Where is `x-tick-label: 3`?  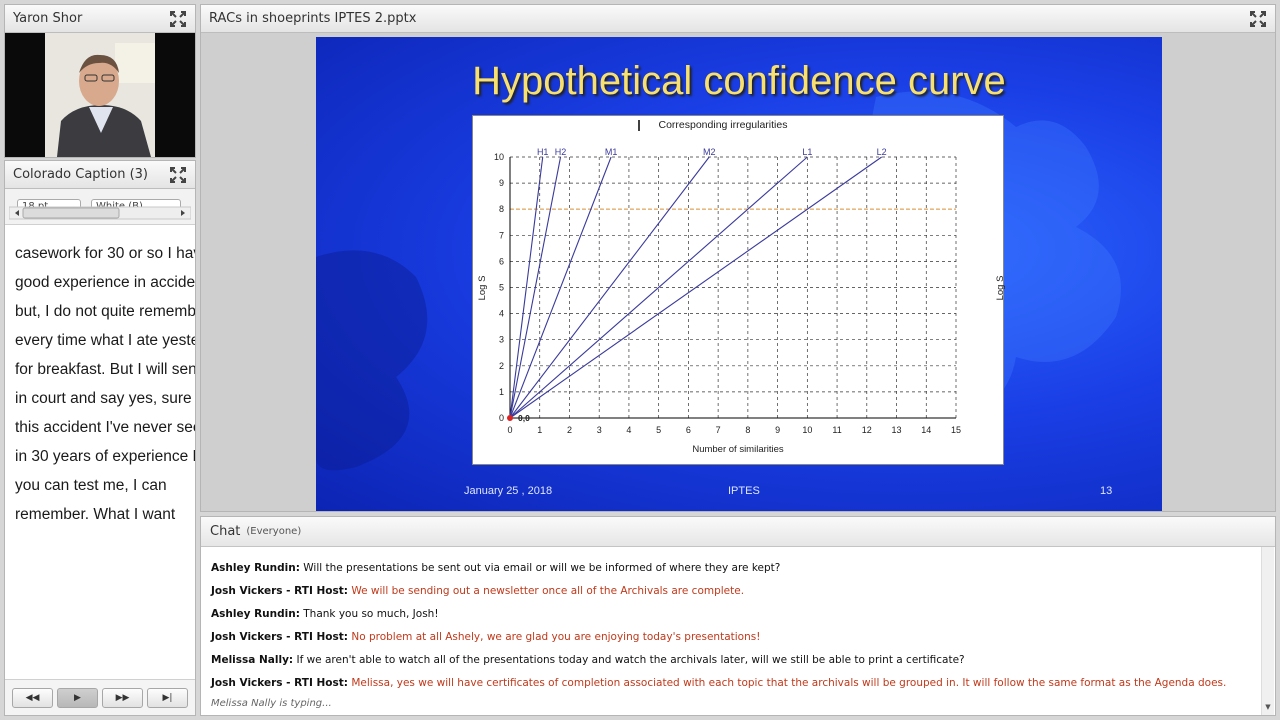 x-tick-label: 3 is located at coordinates (599, 430).